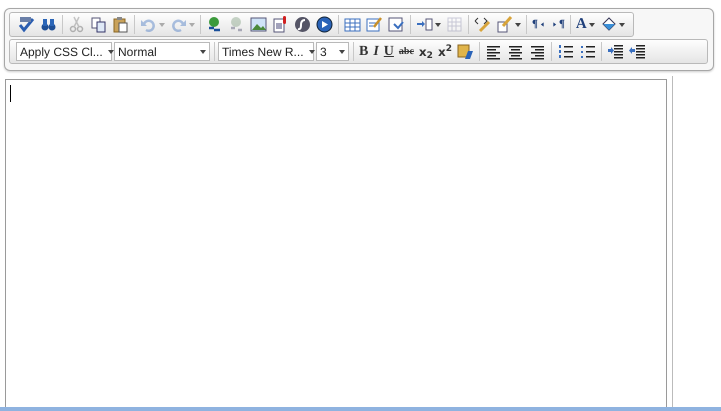  I want to click on bold-button: B, so click(363, 52).